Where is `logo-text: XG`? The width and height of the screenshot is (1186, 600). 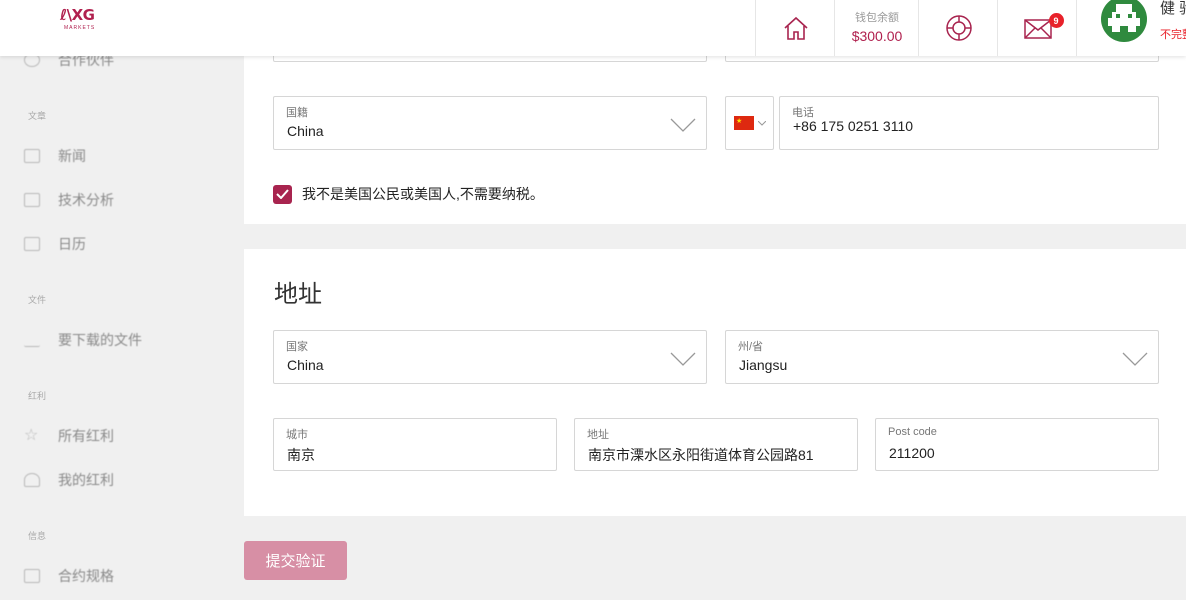
logo-text: XG is located at coordinates (83, 15).